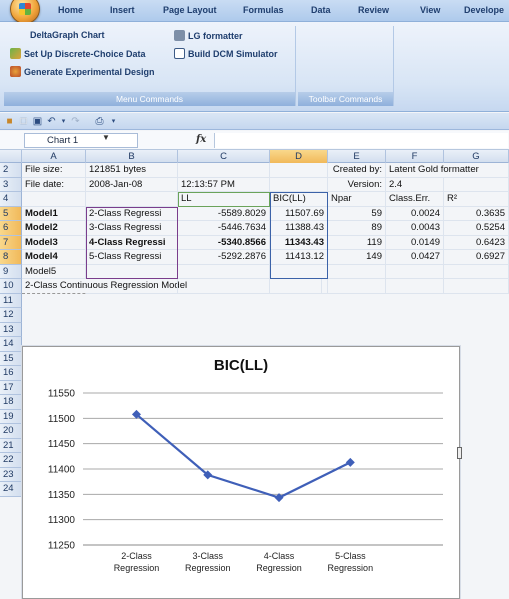  What do you see at coordinates (357, 286) in the screenshot?
I see `cell-e10` at bounding box center [357, 286].